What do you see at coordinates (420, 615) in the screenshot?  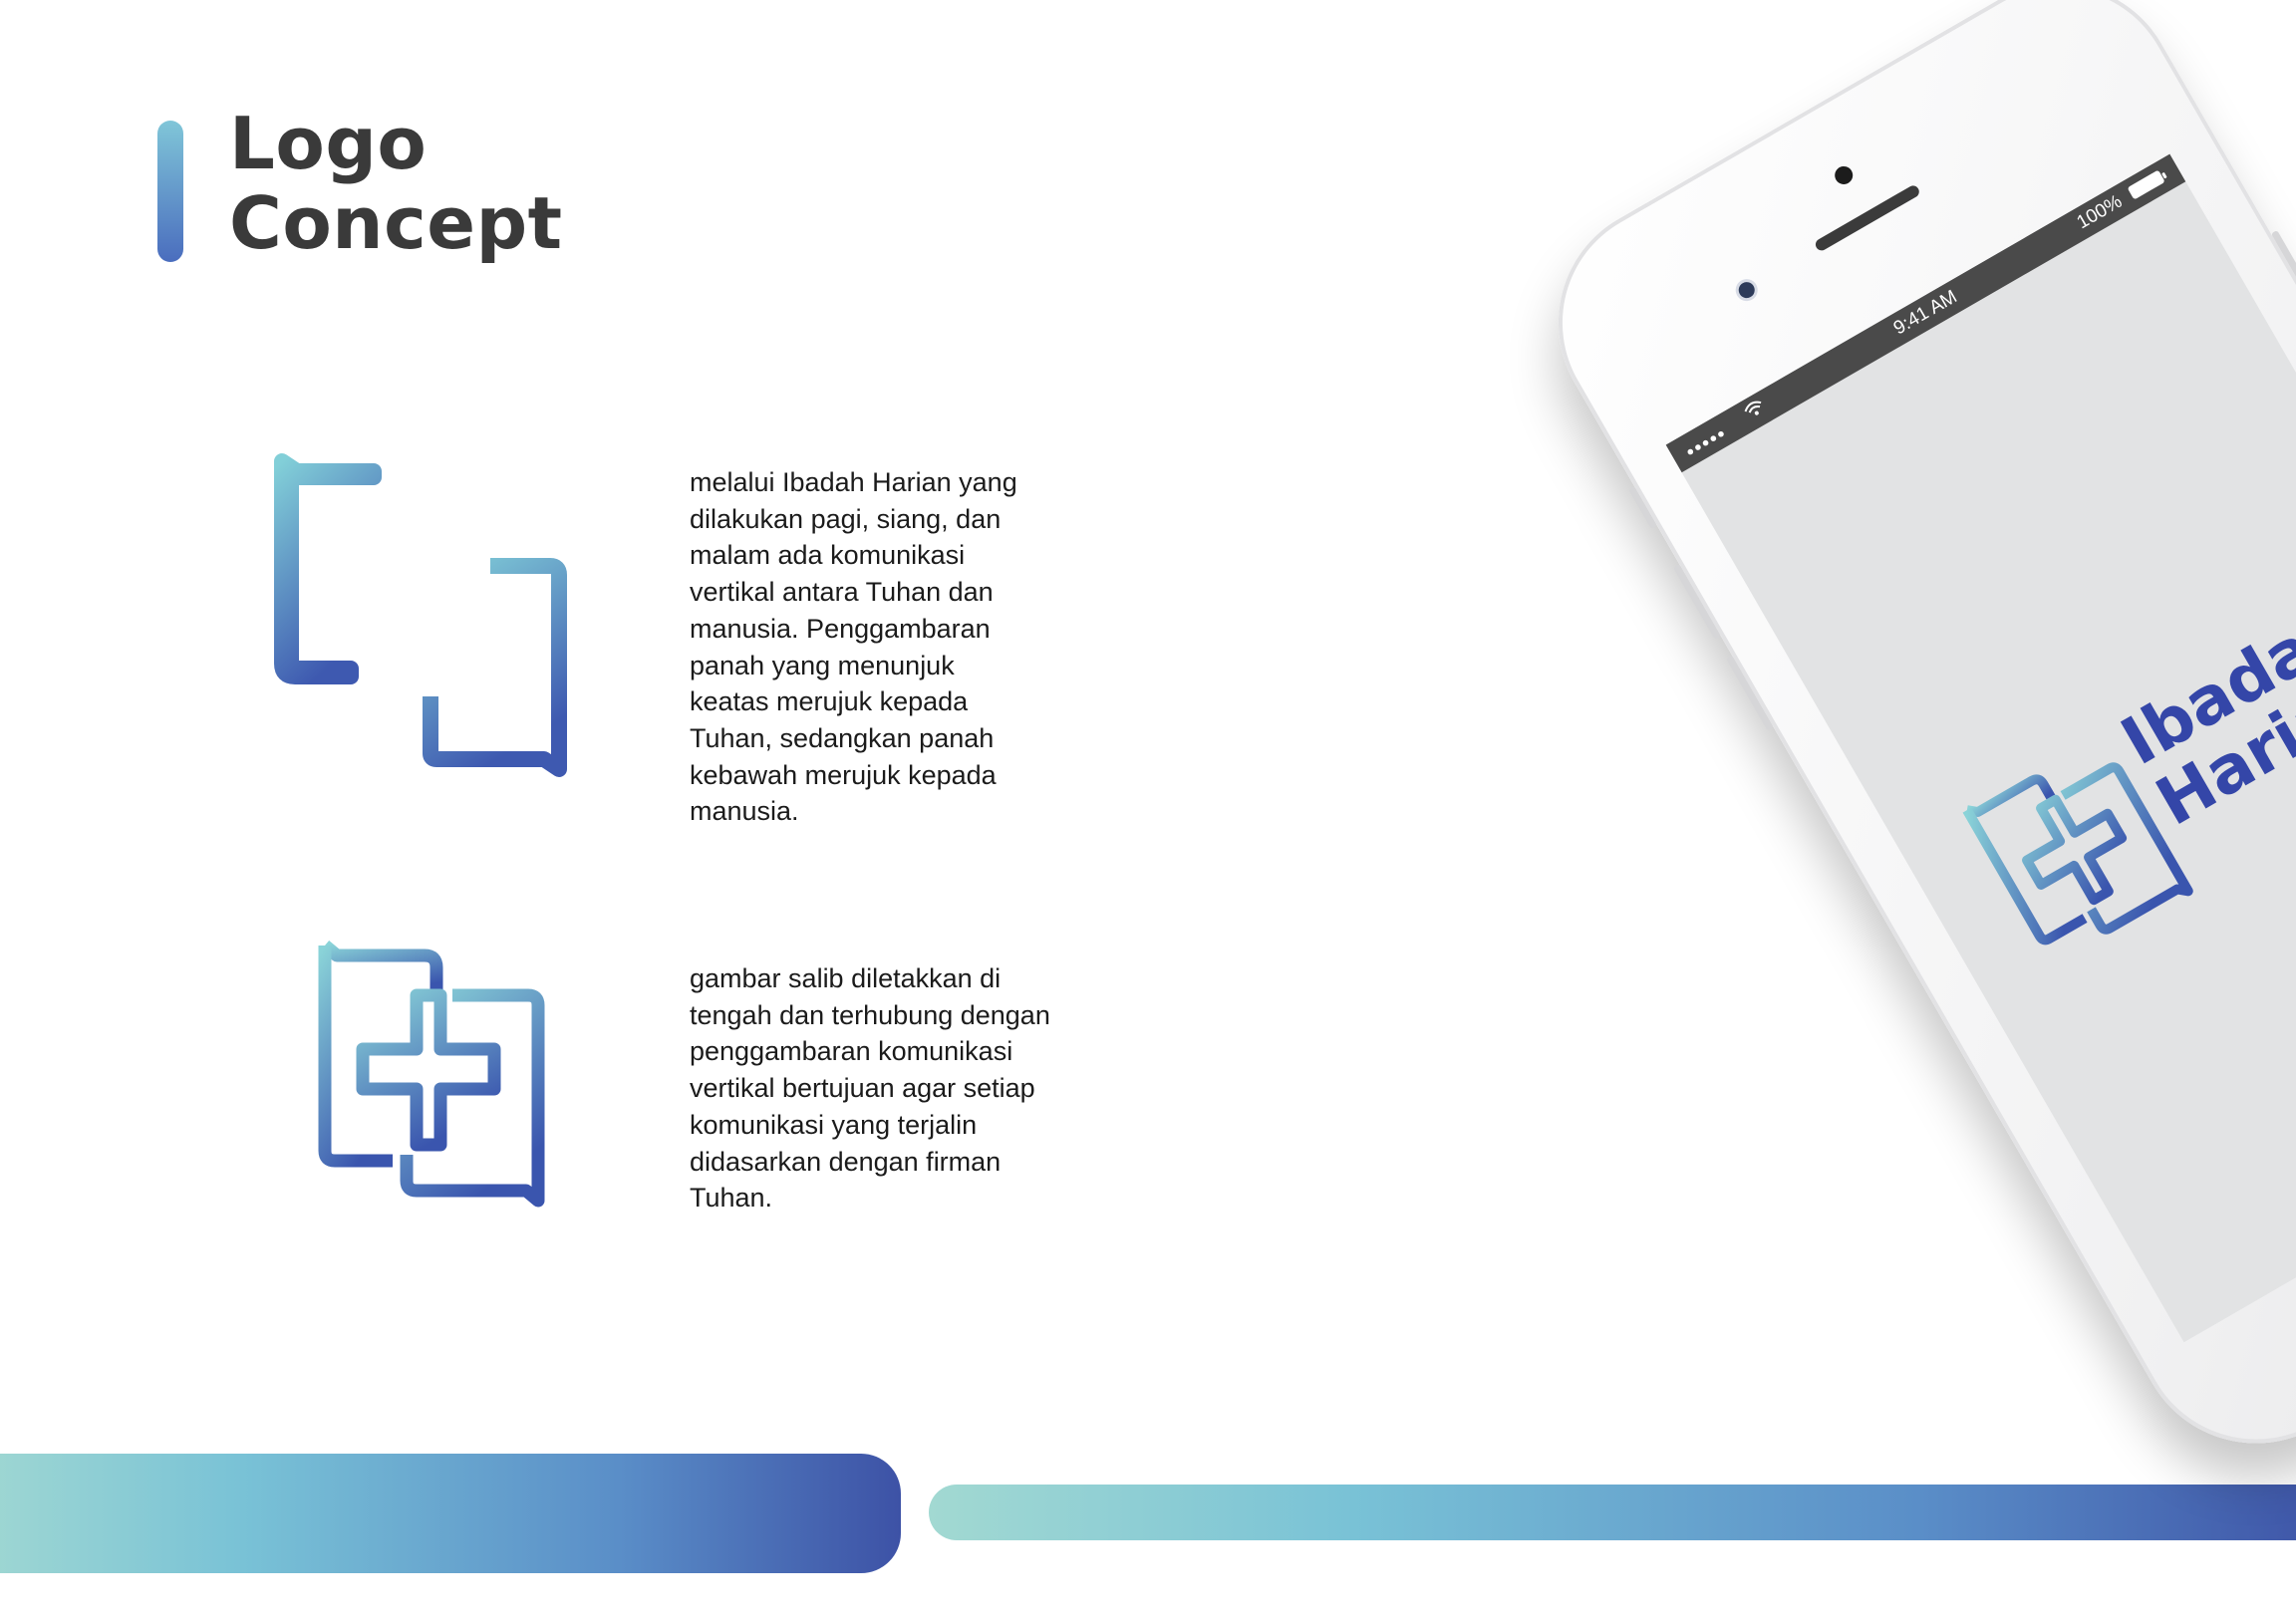 I see `chat-bubbles-arrows-icon` at bounding box center [420, 615].